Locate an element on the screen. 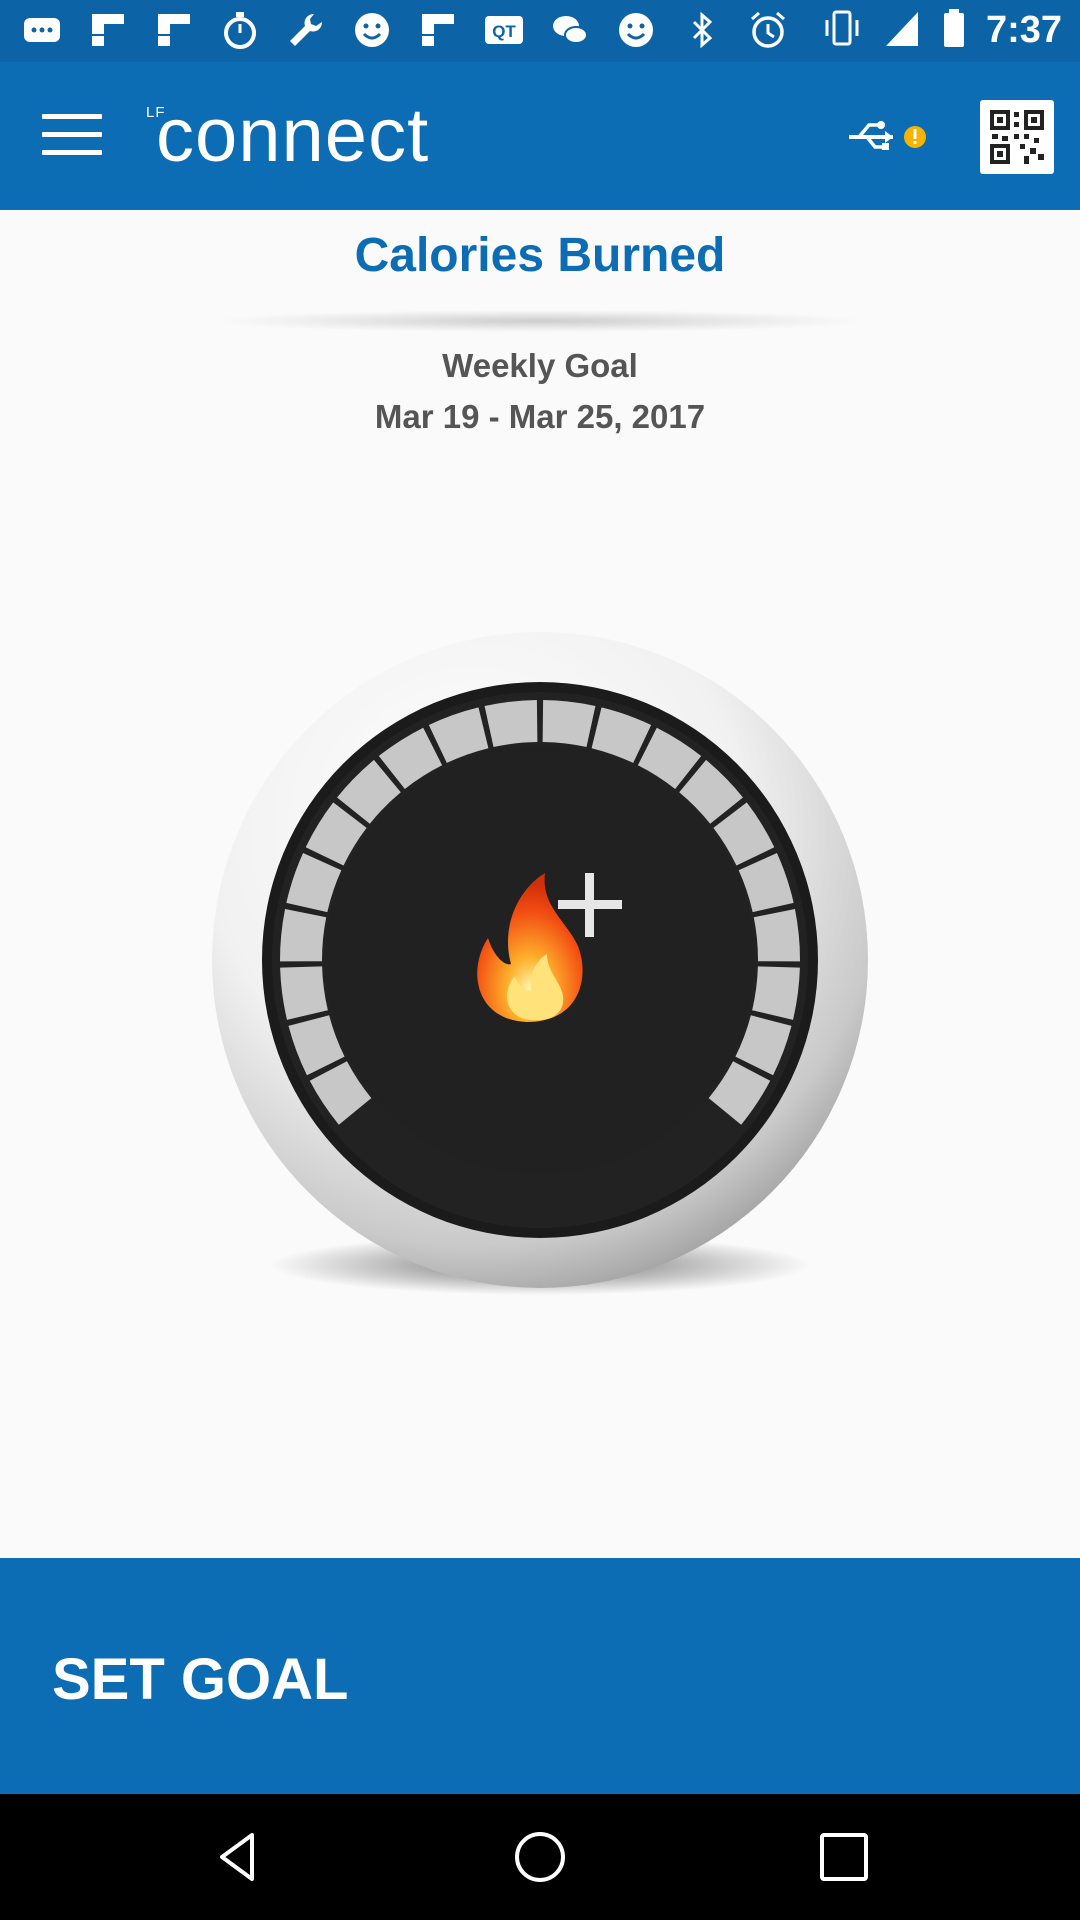 The width and height of the screenshot is (1080, 1920). battery-icon is located at coordinates (954, 30).